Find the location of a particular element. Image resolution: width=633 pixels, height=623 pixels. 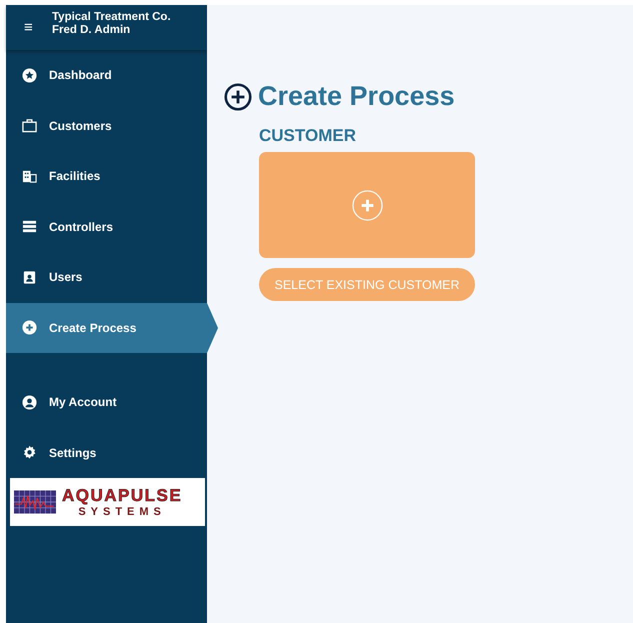

nav-item: Facilities is located at coordinates (106, 176).